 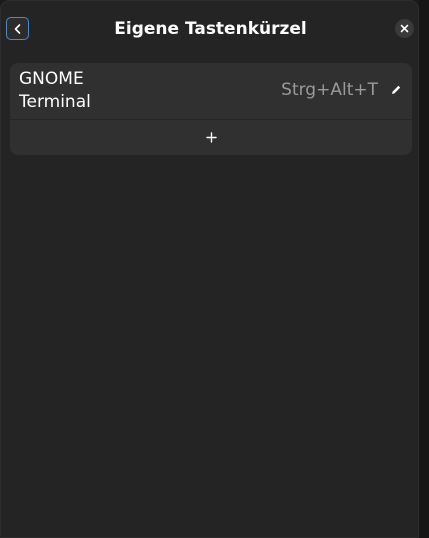 I want to click on close-button, so click(x=404, y=28).